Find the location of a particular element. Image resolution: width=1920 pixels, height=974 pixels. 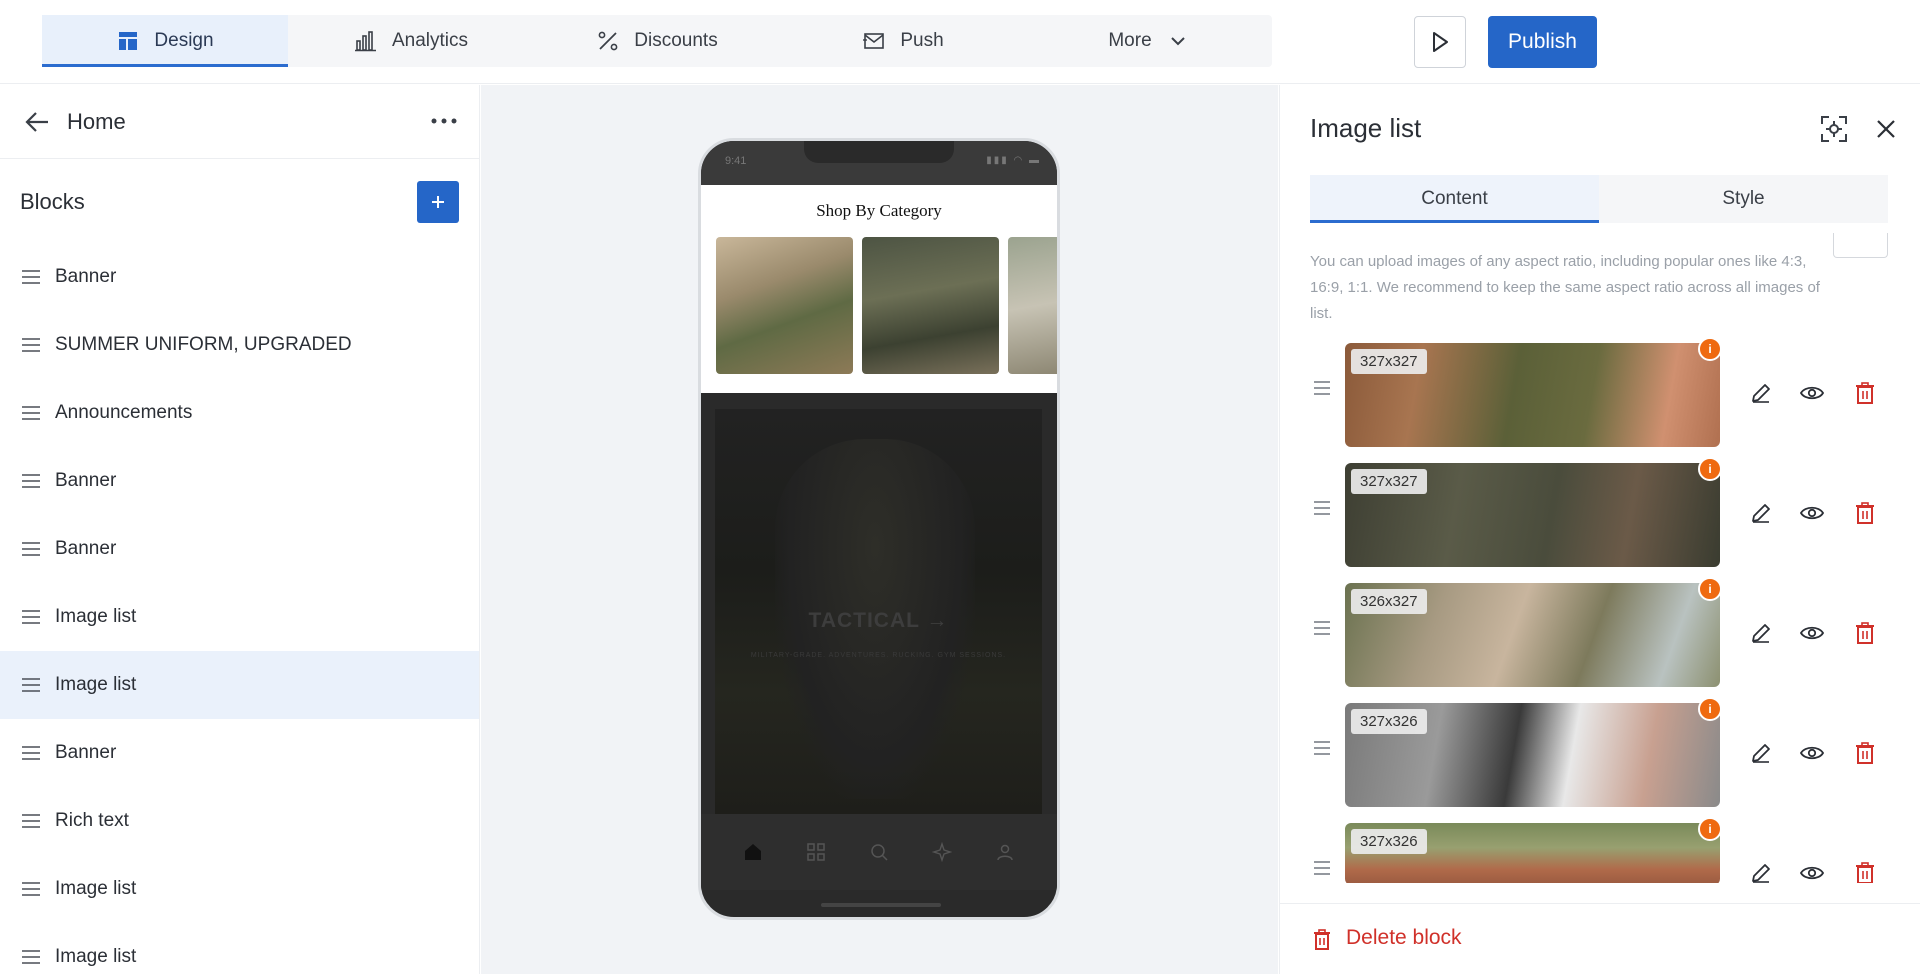

home-icon is located at coordinates (753, 852).